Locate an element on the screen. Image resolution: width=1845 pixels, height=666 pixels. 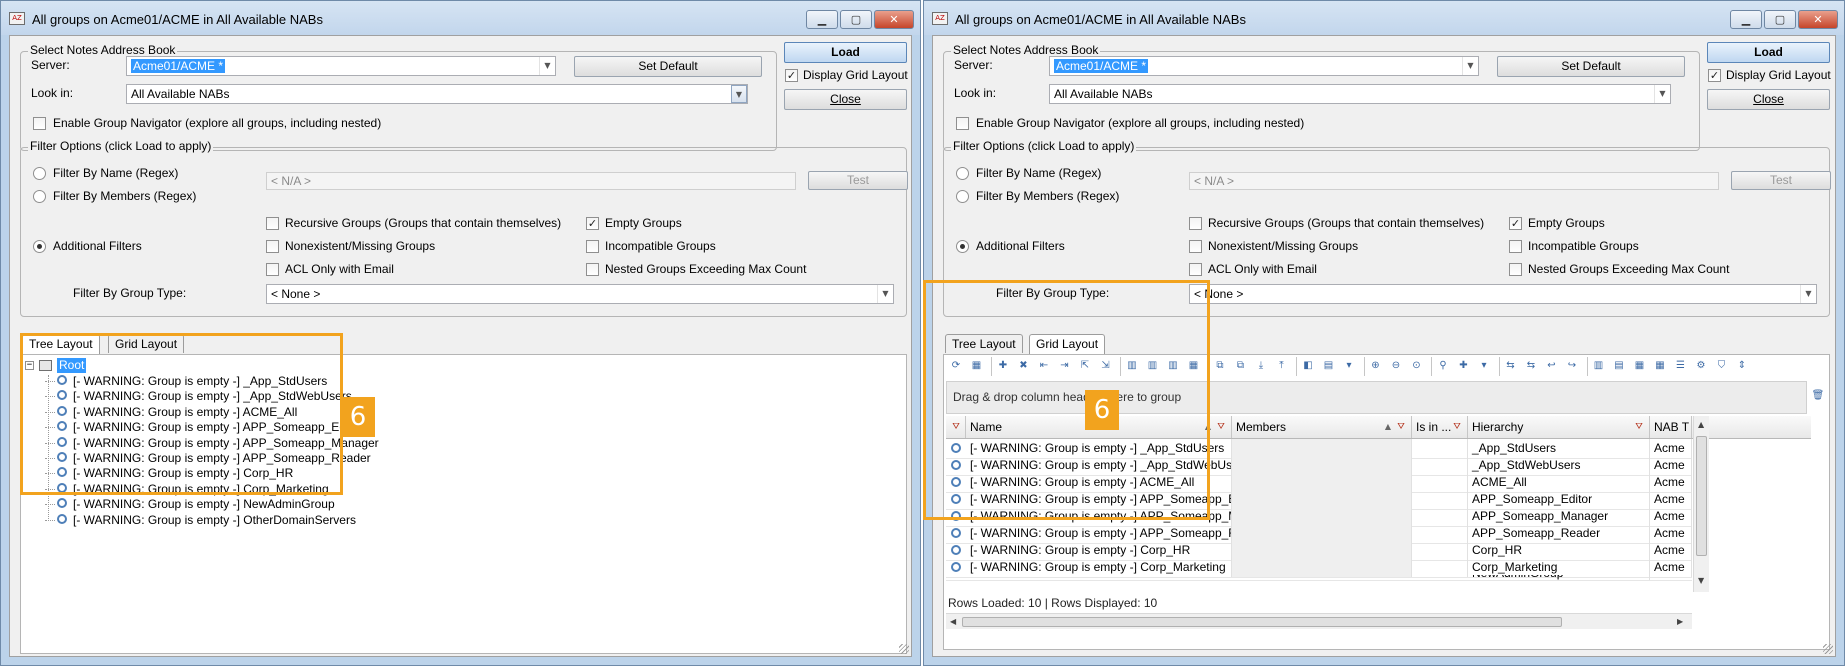
col-header-hierarchy: Hierarchy ⛛ is located at coordinates (1559, 427).